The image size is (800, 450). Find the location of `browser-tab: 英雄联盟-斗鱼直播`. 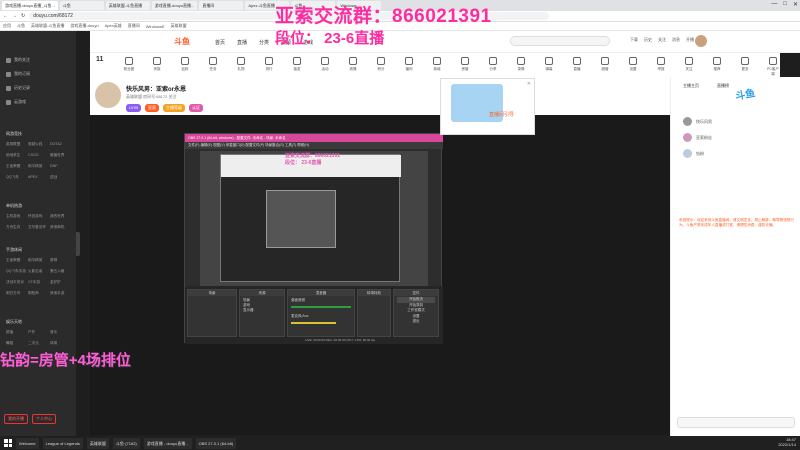

browser-tab: 英雄联盟-斗鱼直播 is located at coordinates (127, 5).